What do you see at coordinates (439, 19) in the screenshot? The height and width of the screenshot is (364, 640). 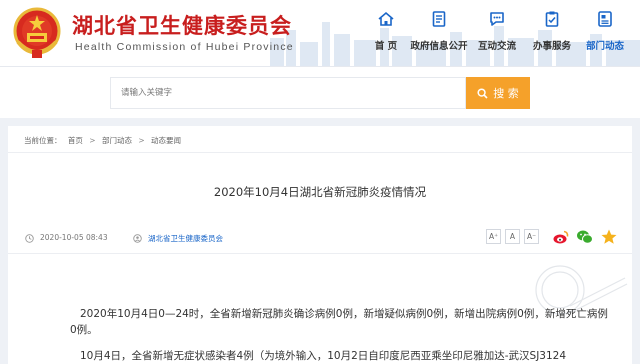 I see `document-icon` at bounding box center [439, 19].